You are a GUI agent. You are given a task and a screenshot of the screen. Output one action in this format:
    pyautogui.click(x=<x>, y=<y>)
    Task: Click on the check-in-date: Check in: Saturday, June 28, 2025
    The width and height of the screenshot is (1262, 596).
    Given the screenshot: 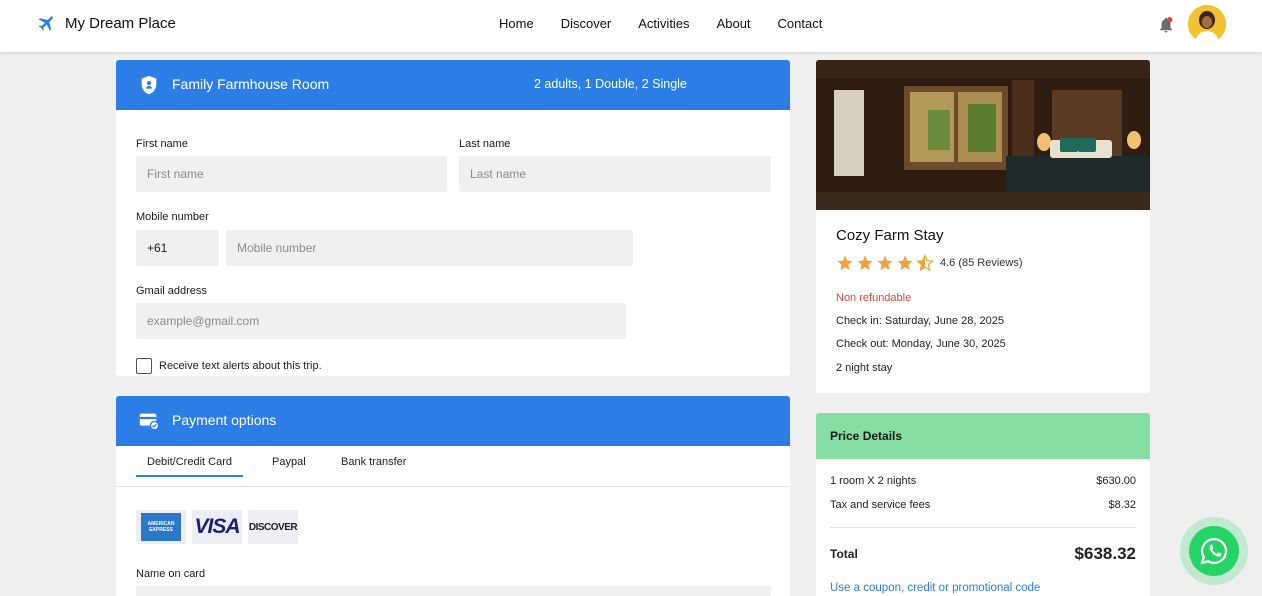 What is the action you would take?
    pyautogui.click(x=920, y=321)
    